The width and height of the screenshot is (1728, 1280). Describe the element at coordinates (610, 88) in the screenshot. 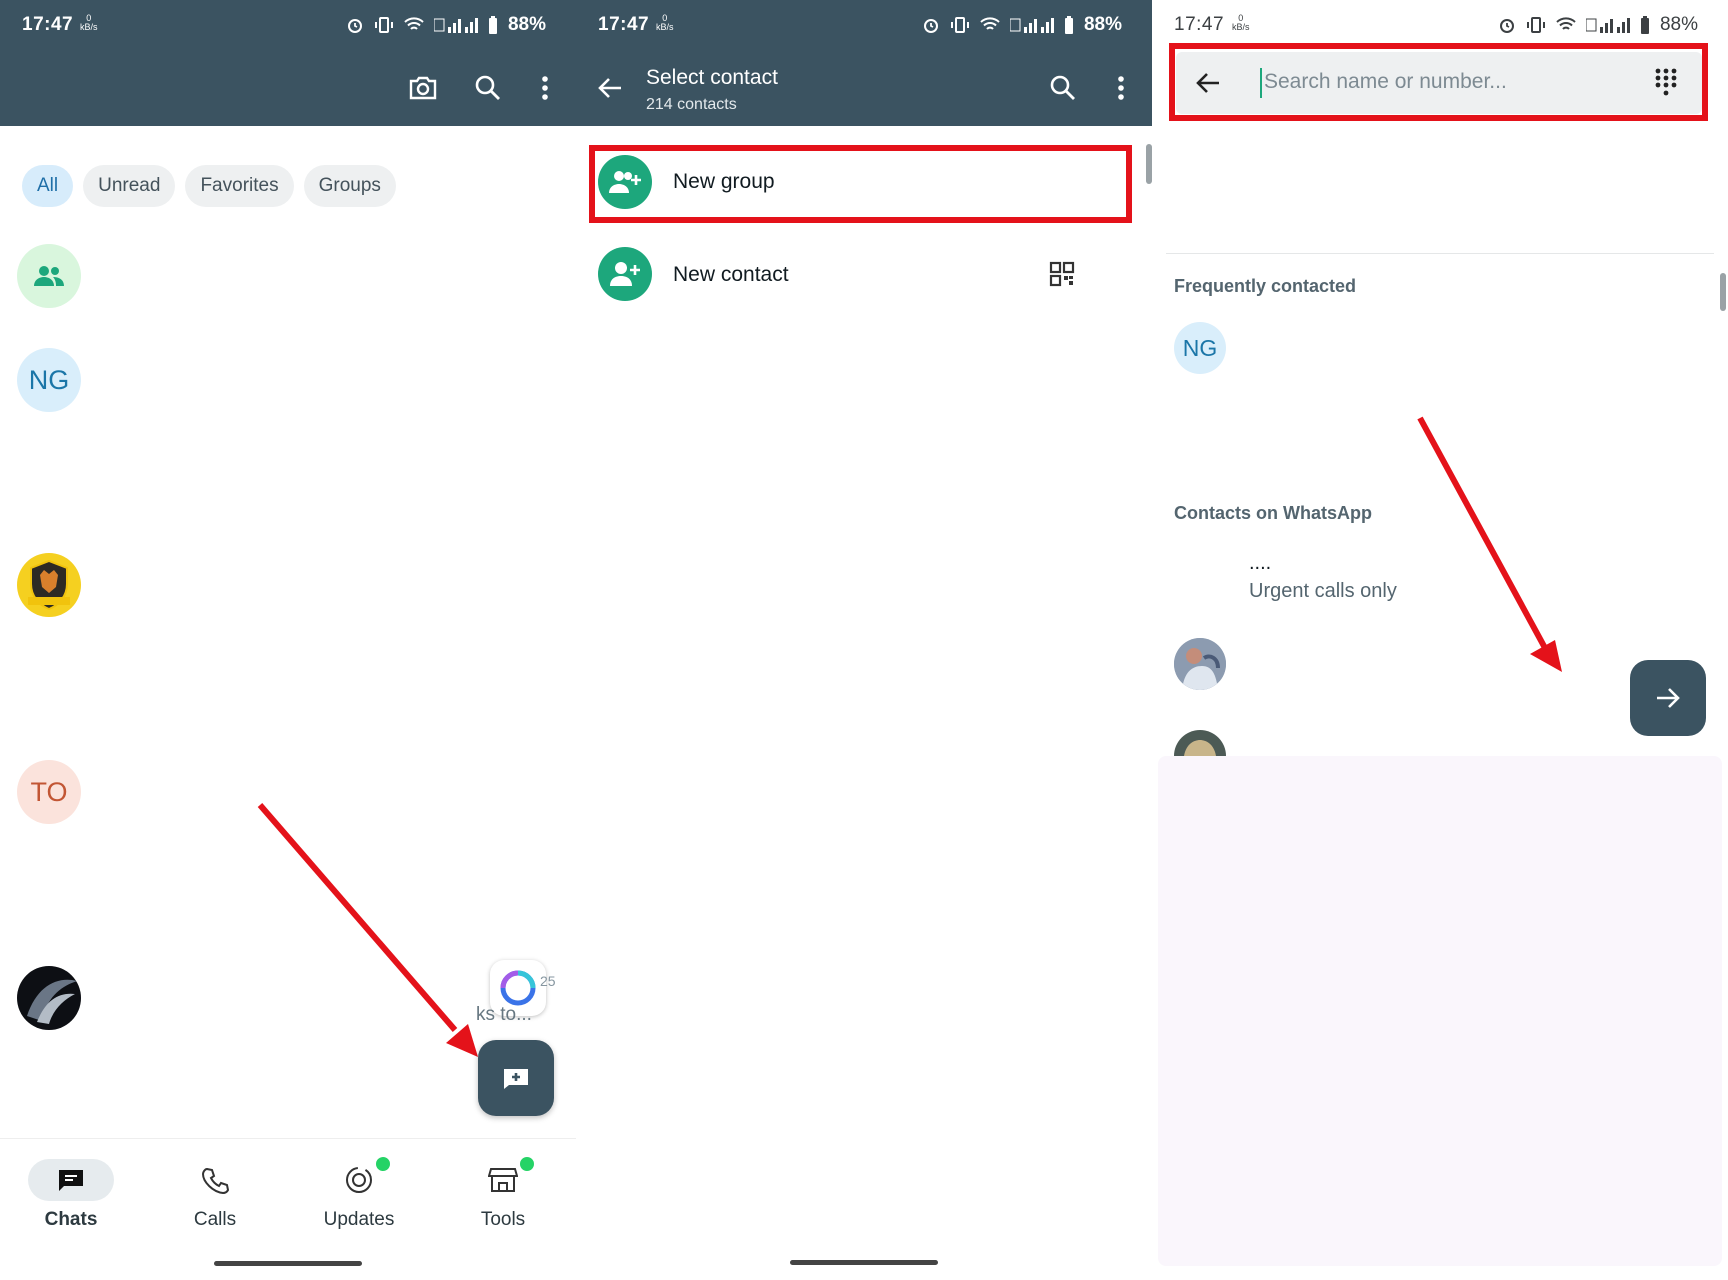

I see `back-arrow-icon` at that location.